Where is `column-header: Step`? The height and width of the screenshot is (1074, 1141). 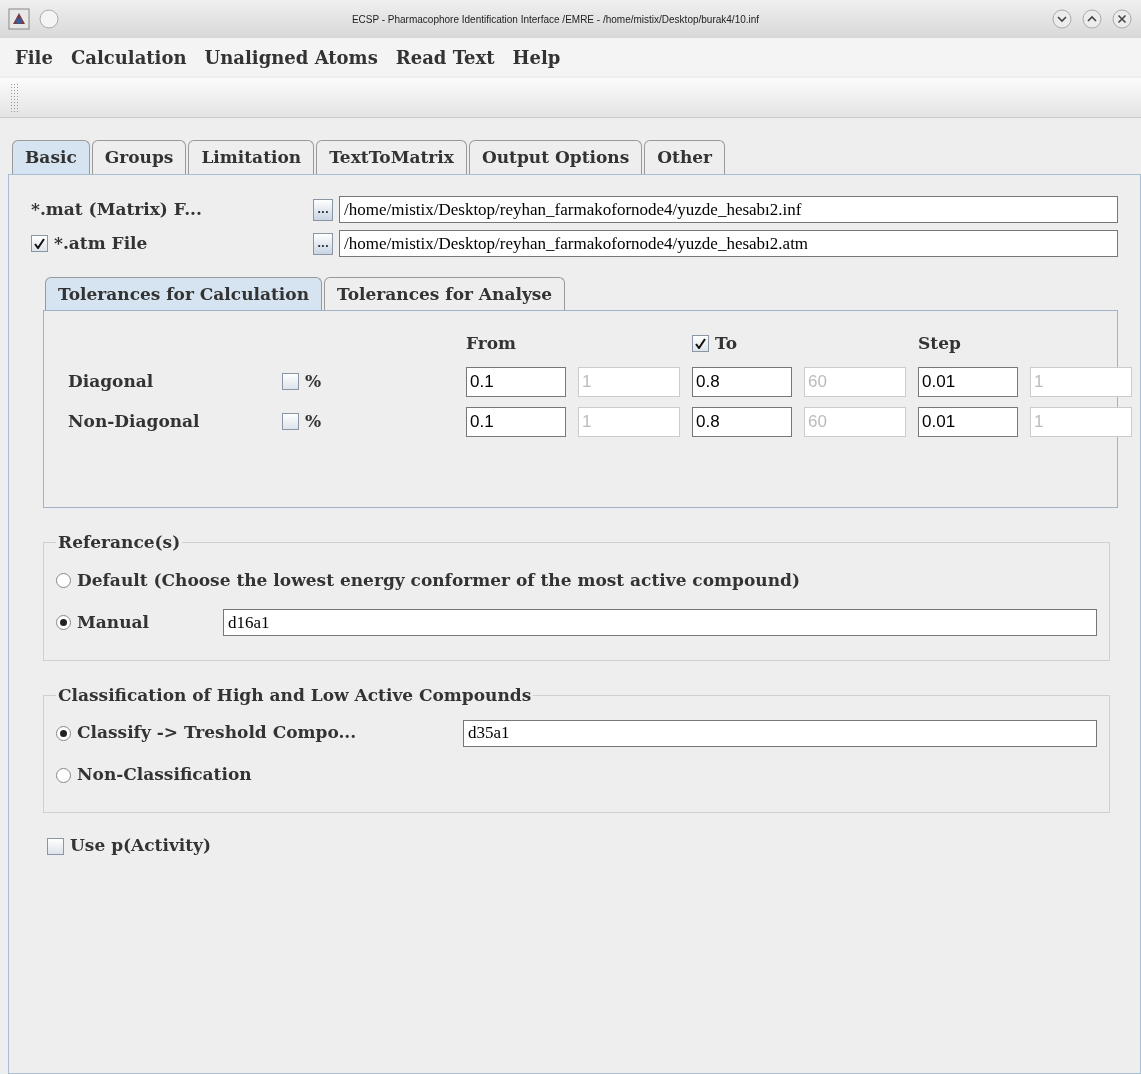
column-header: Step is located at coordinates (939, 343).